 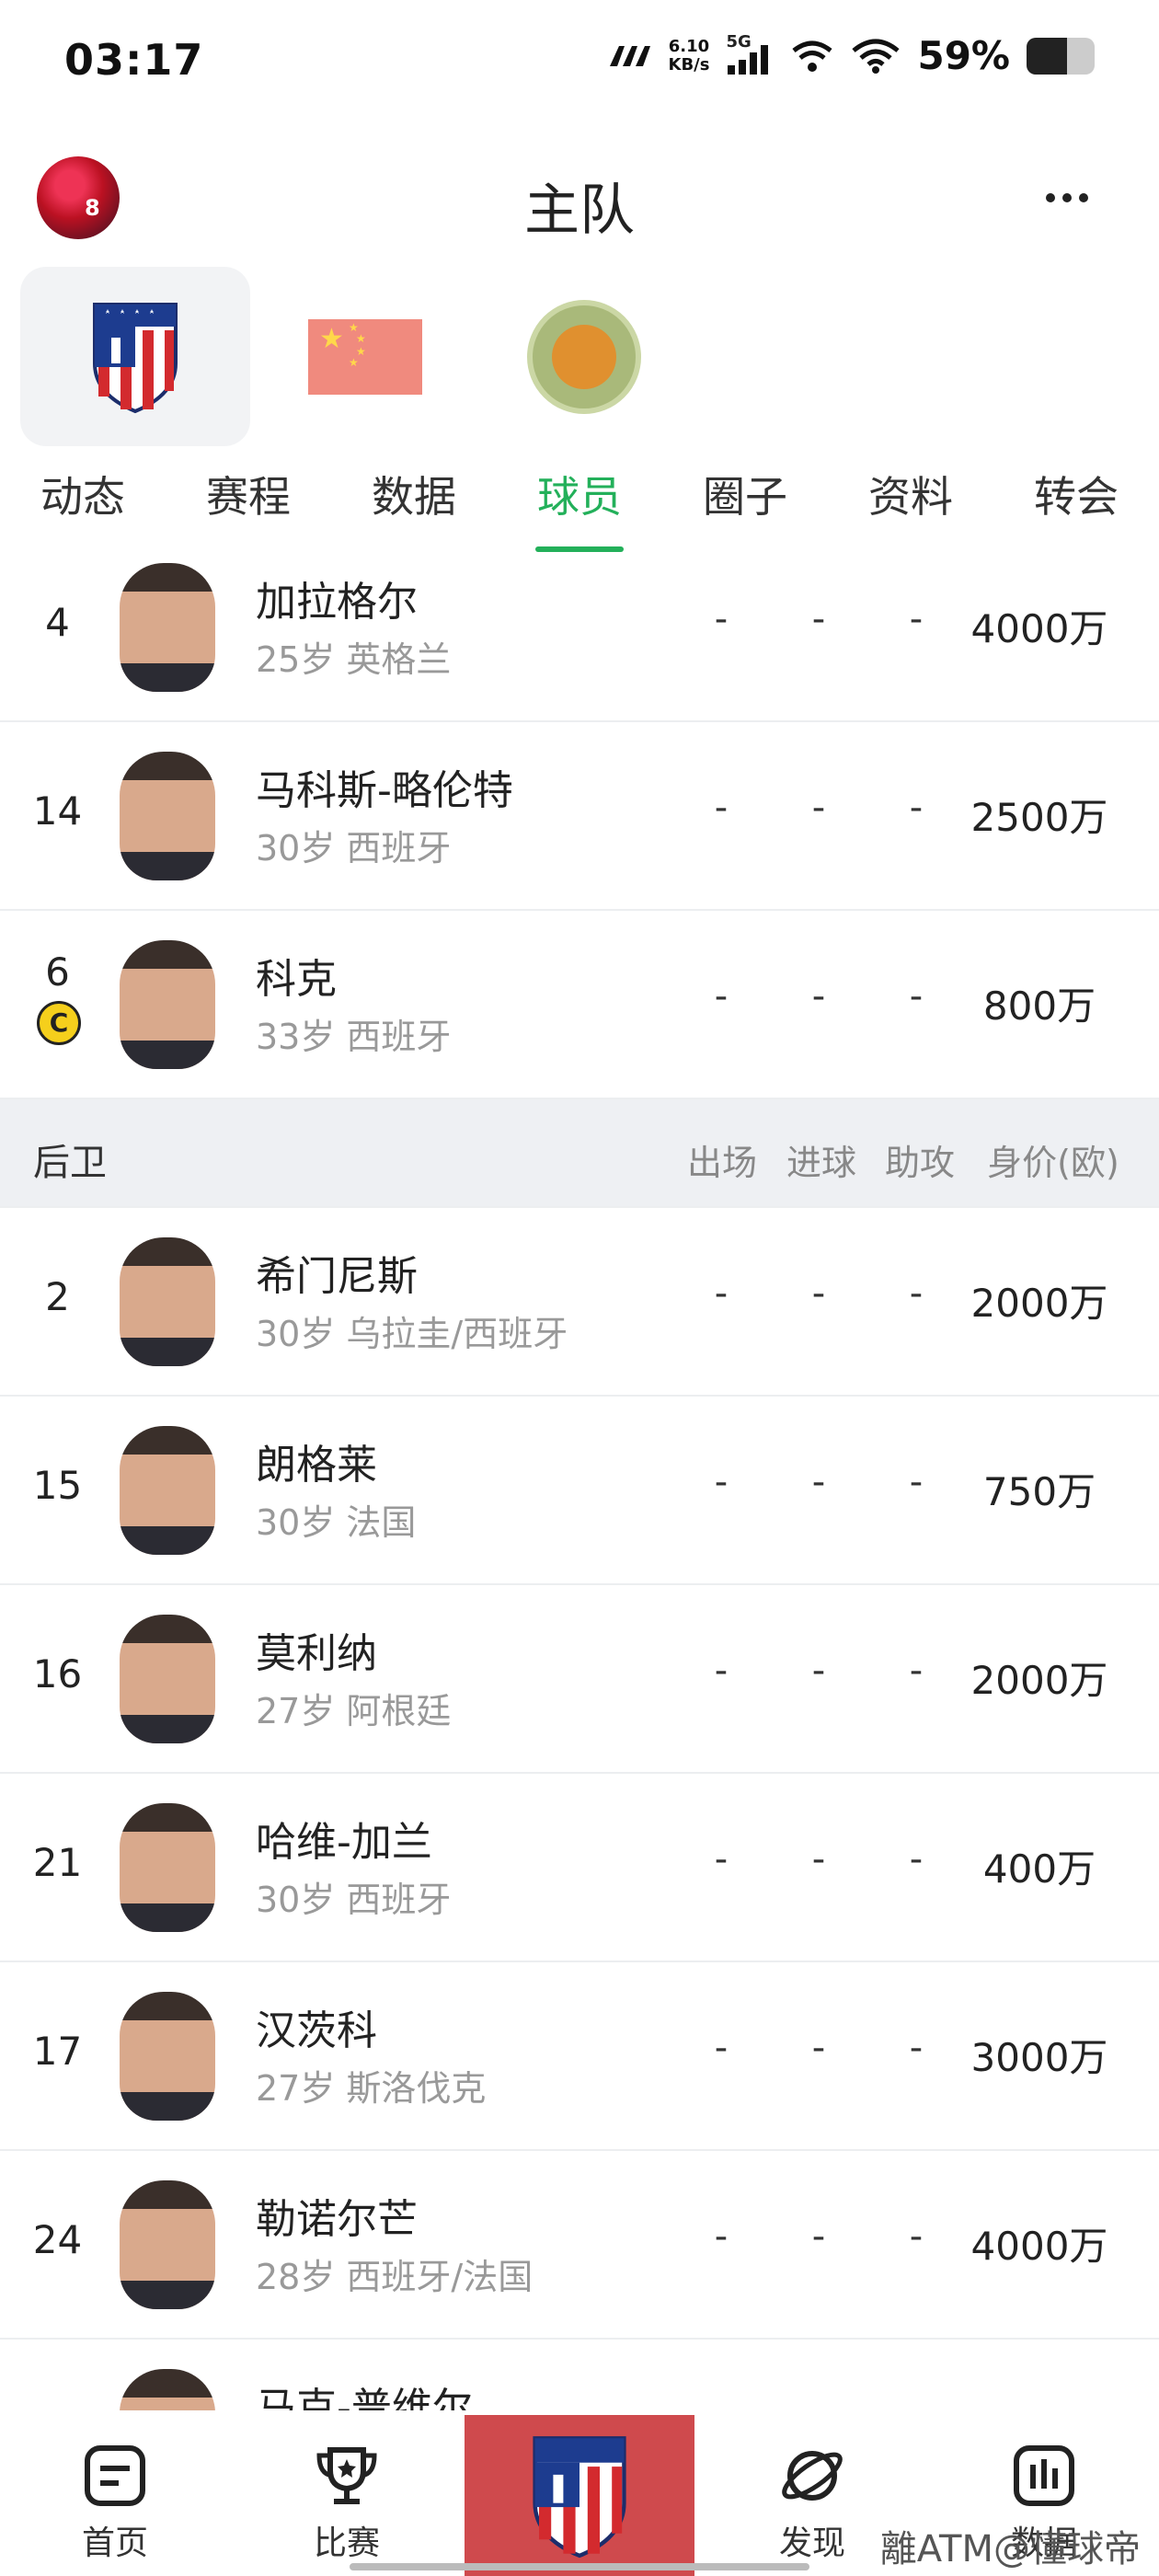 What do you see at coordinates (346, 2543) in the screenshot?
I see `nav-matches-label: 比赛` at bounding box center [346, 2543].